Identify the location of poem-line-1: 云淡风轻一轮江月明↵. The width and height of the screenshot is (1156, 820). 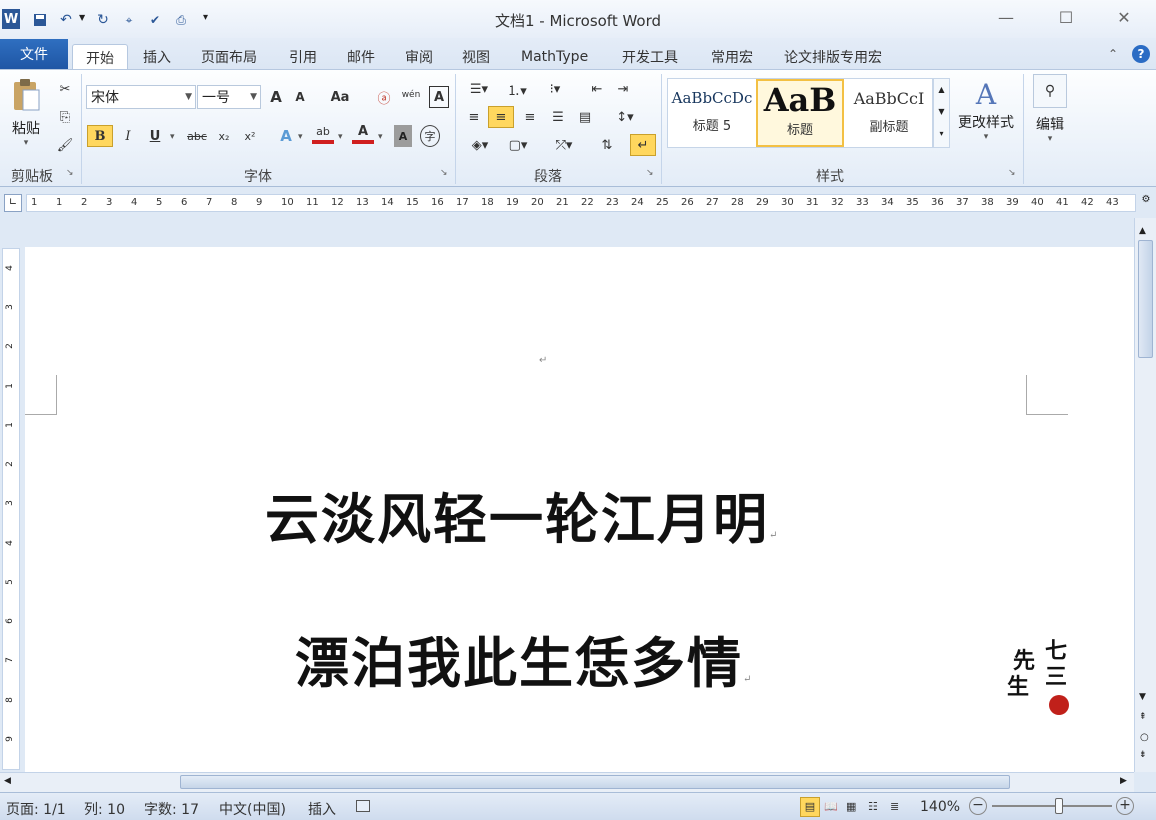
(522, 514).